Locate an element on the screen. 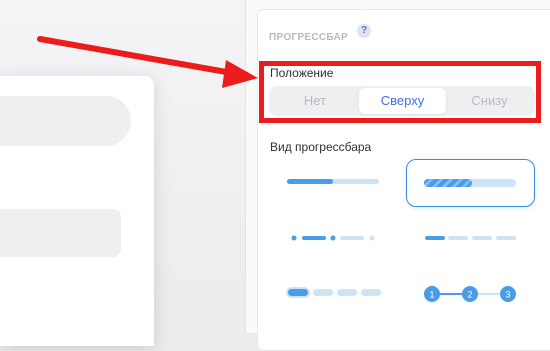  segment-filled is located at coordinates (435, 238).